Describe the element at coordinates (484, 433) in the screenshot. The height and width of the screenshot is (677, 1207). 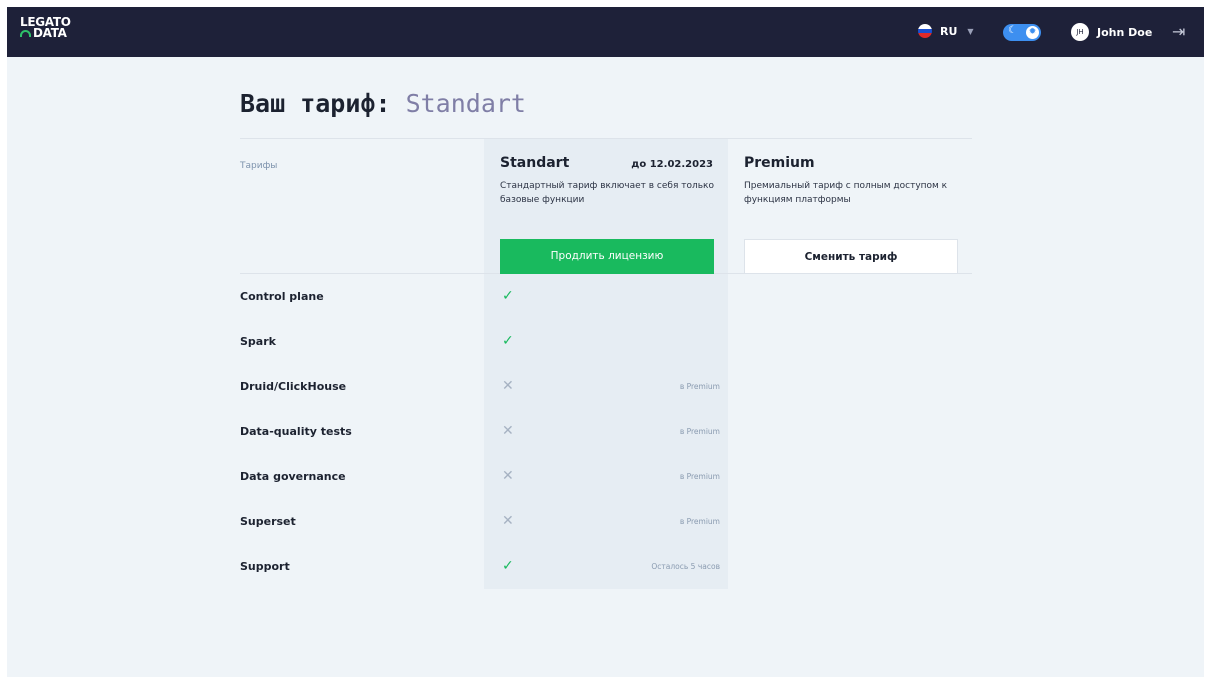
I see `feature-row: Data-quality tests ✕ в Premium` at that location.